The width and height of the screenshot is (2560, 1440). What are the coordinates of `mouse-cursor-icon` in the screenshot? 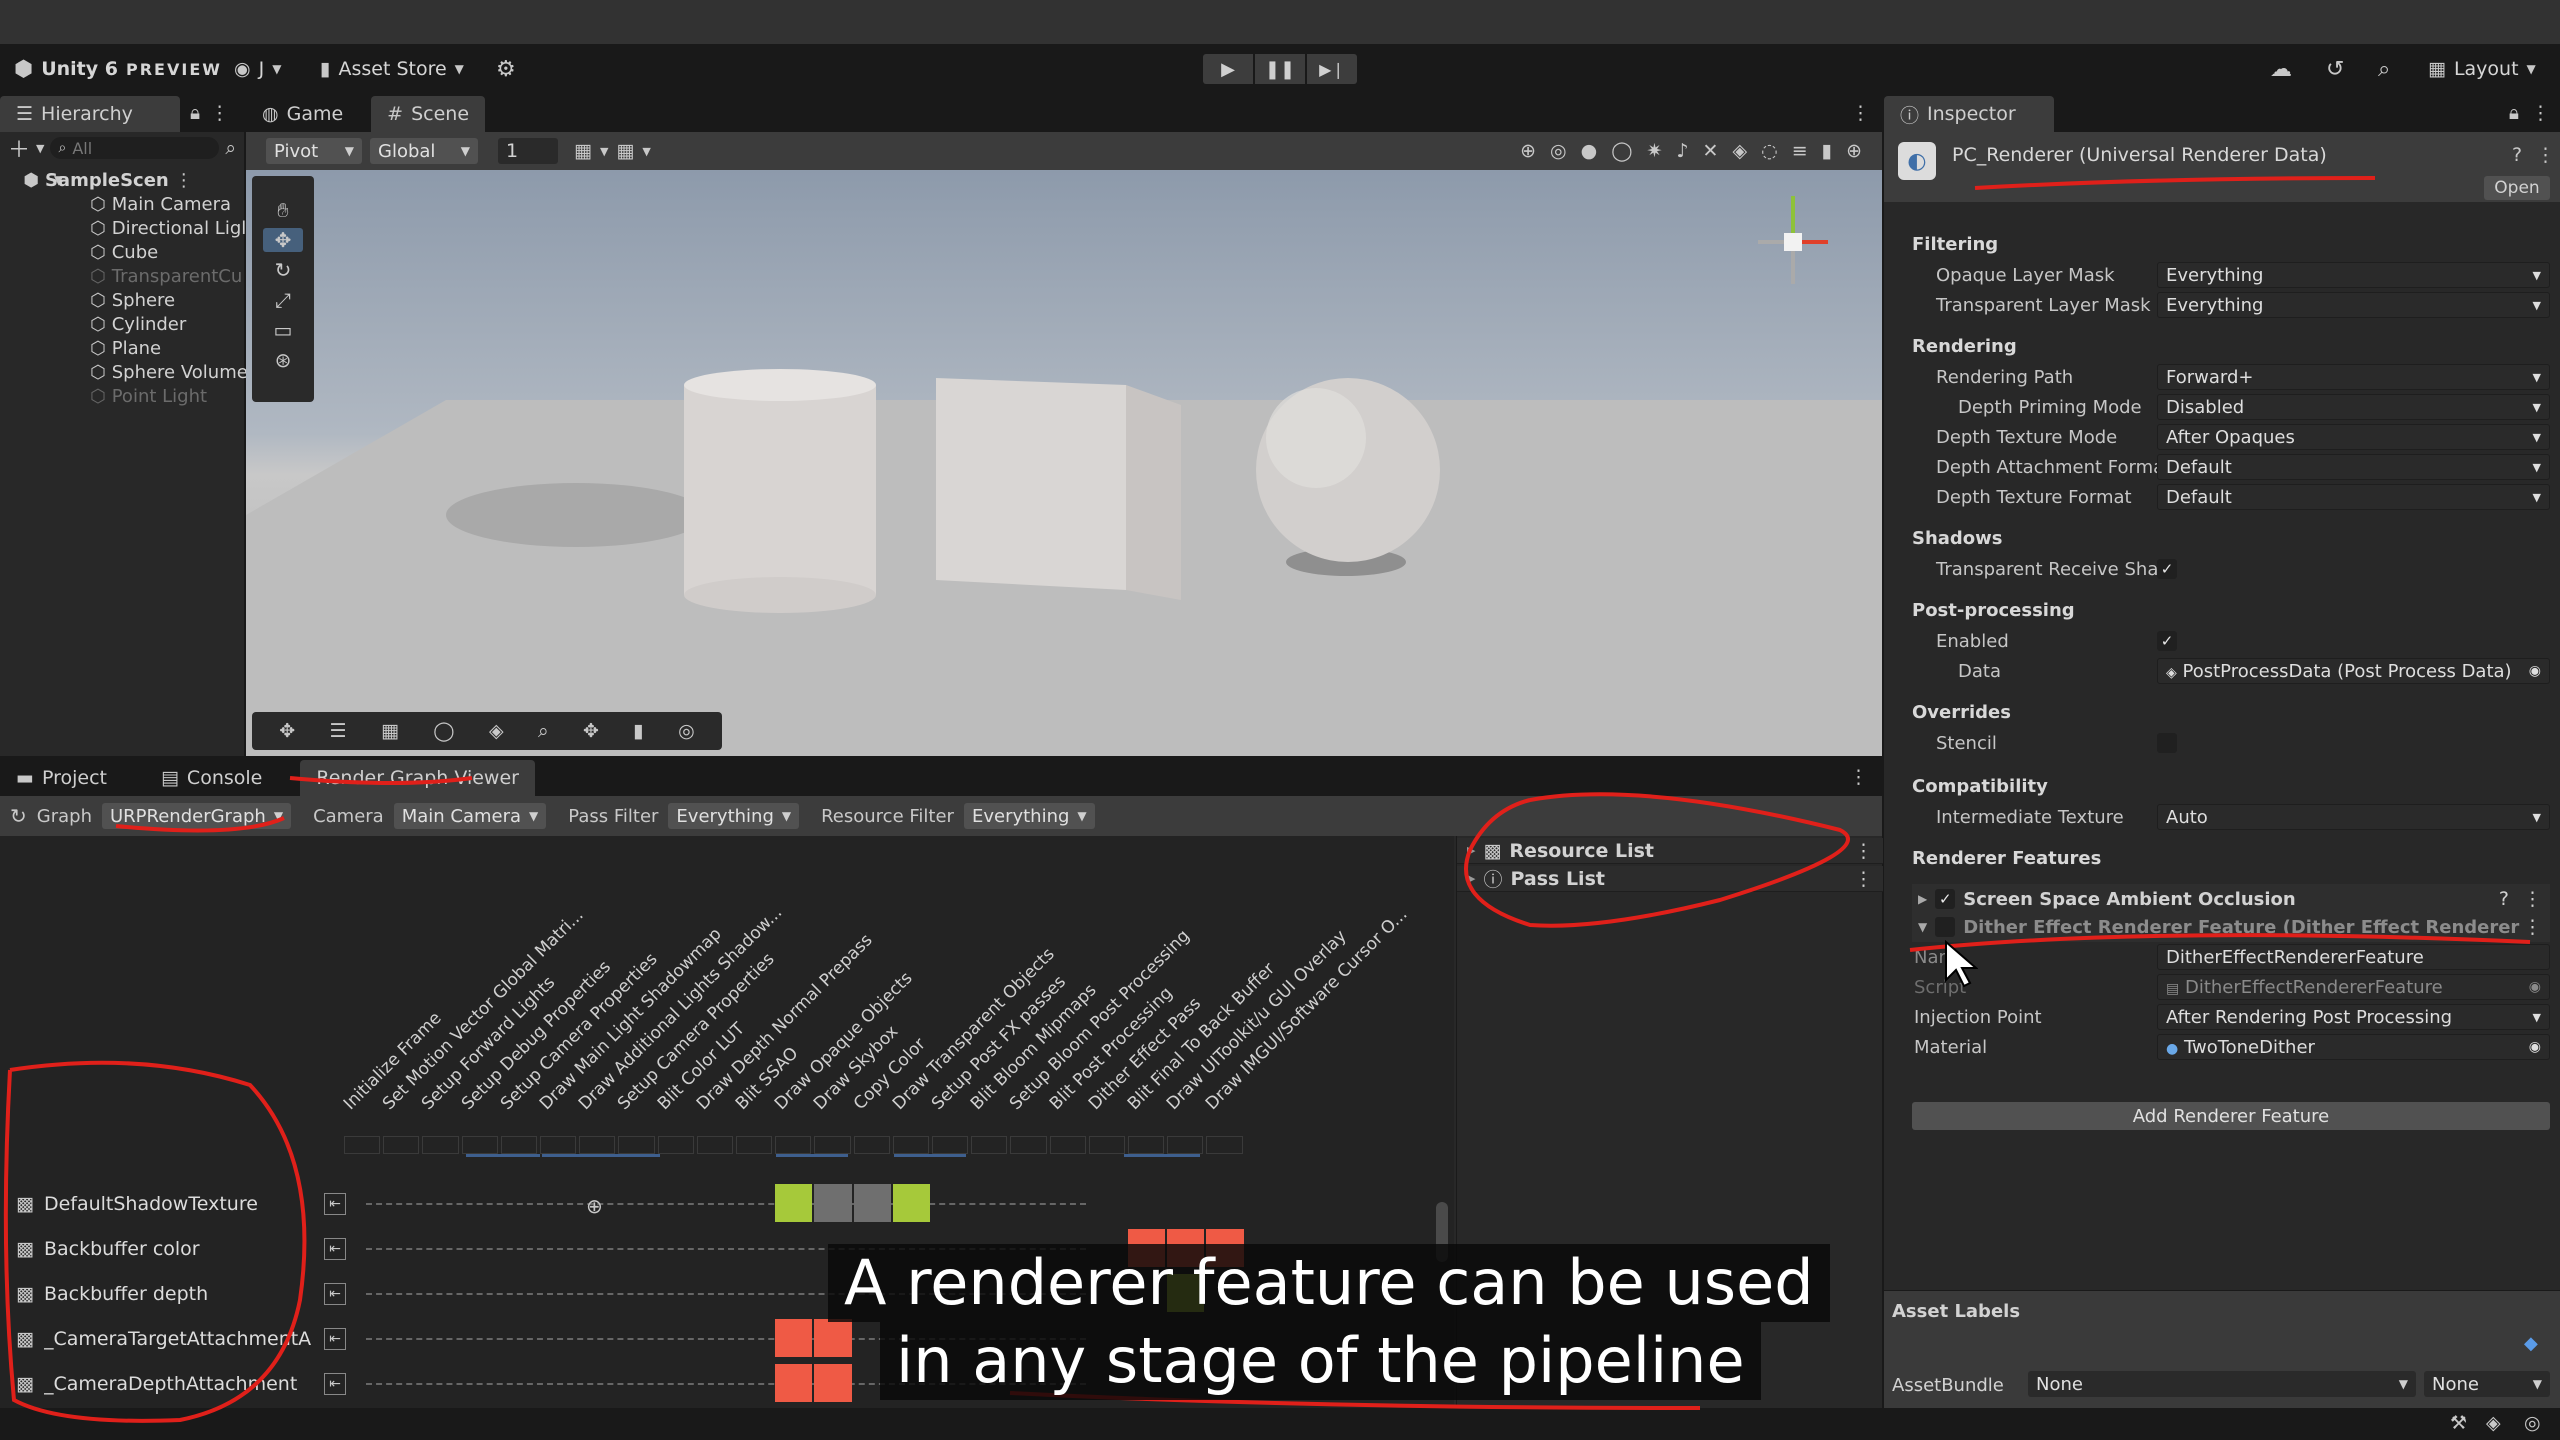 It's located at (1961, 964).